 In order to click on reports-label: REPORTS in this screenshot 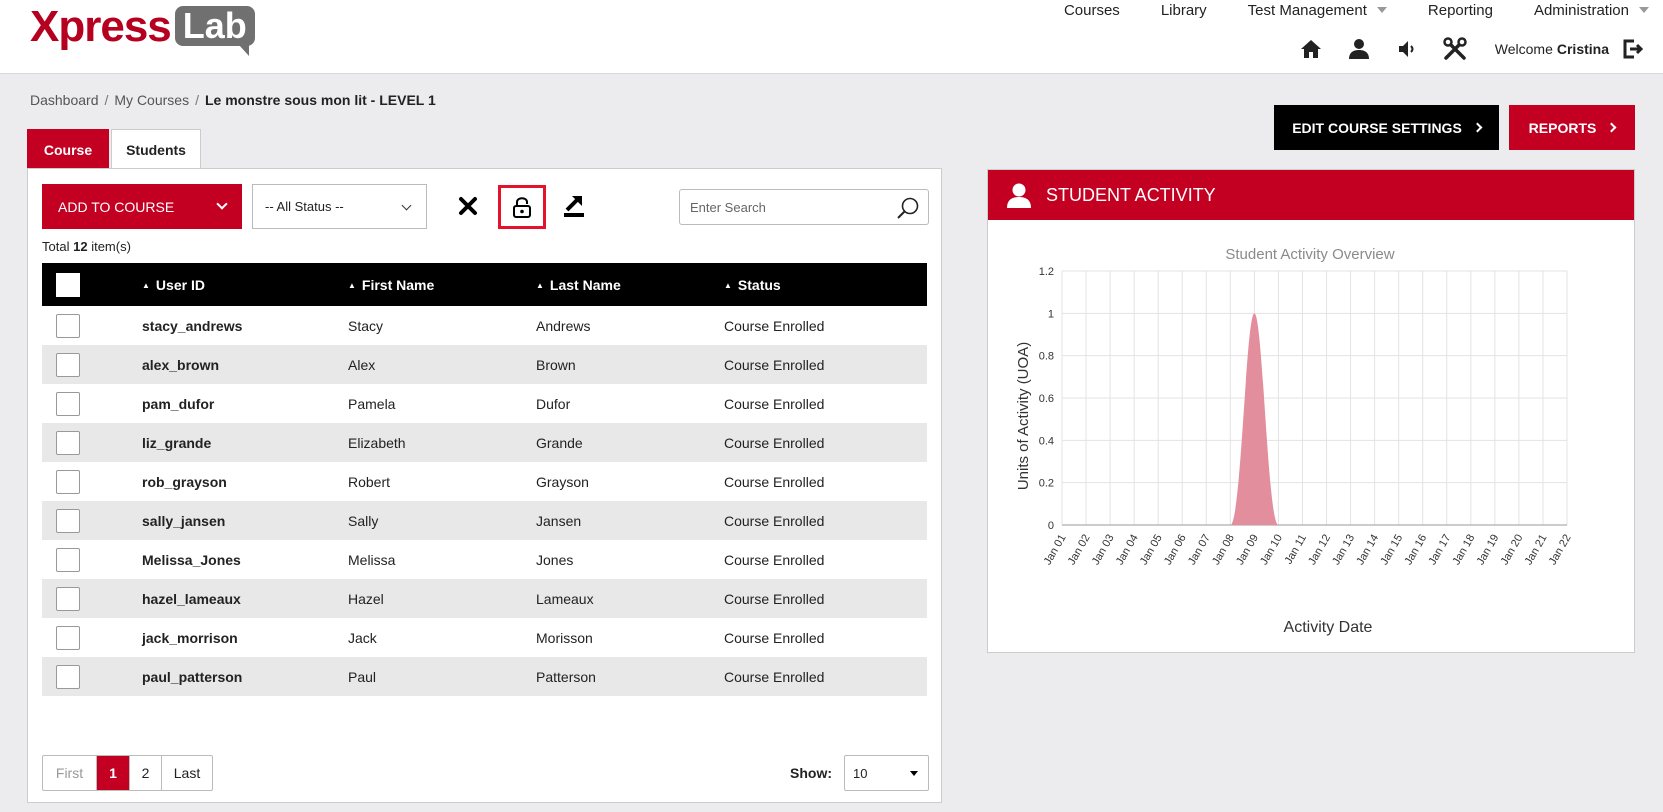, I will do `click(1562, 127)`.